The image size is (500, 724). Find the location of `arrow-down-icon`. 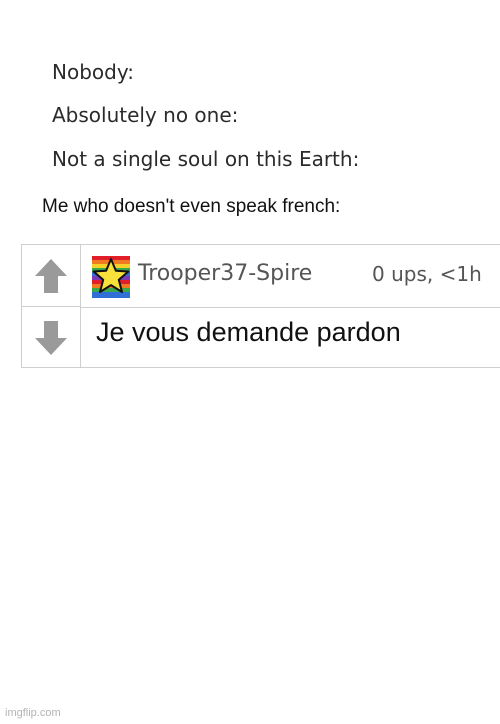

arrow-down-icon is located at coordinates (51, 337).